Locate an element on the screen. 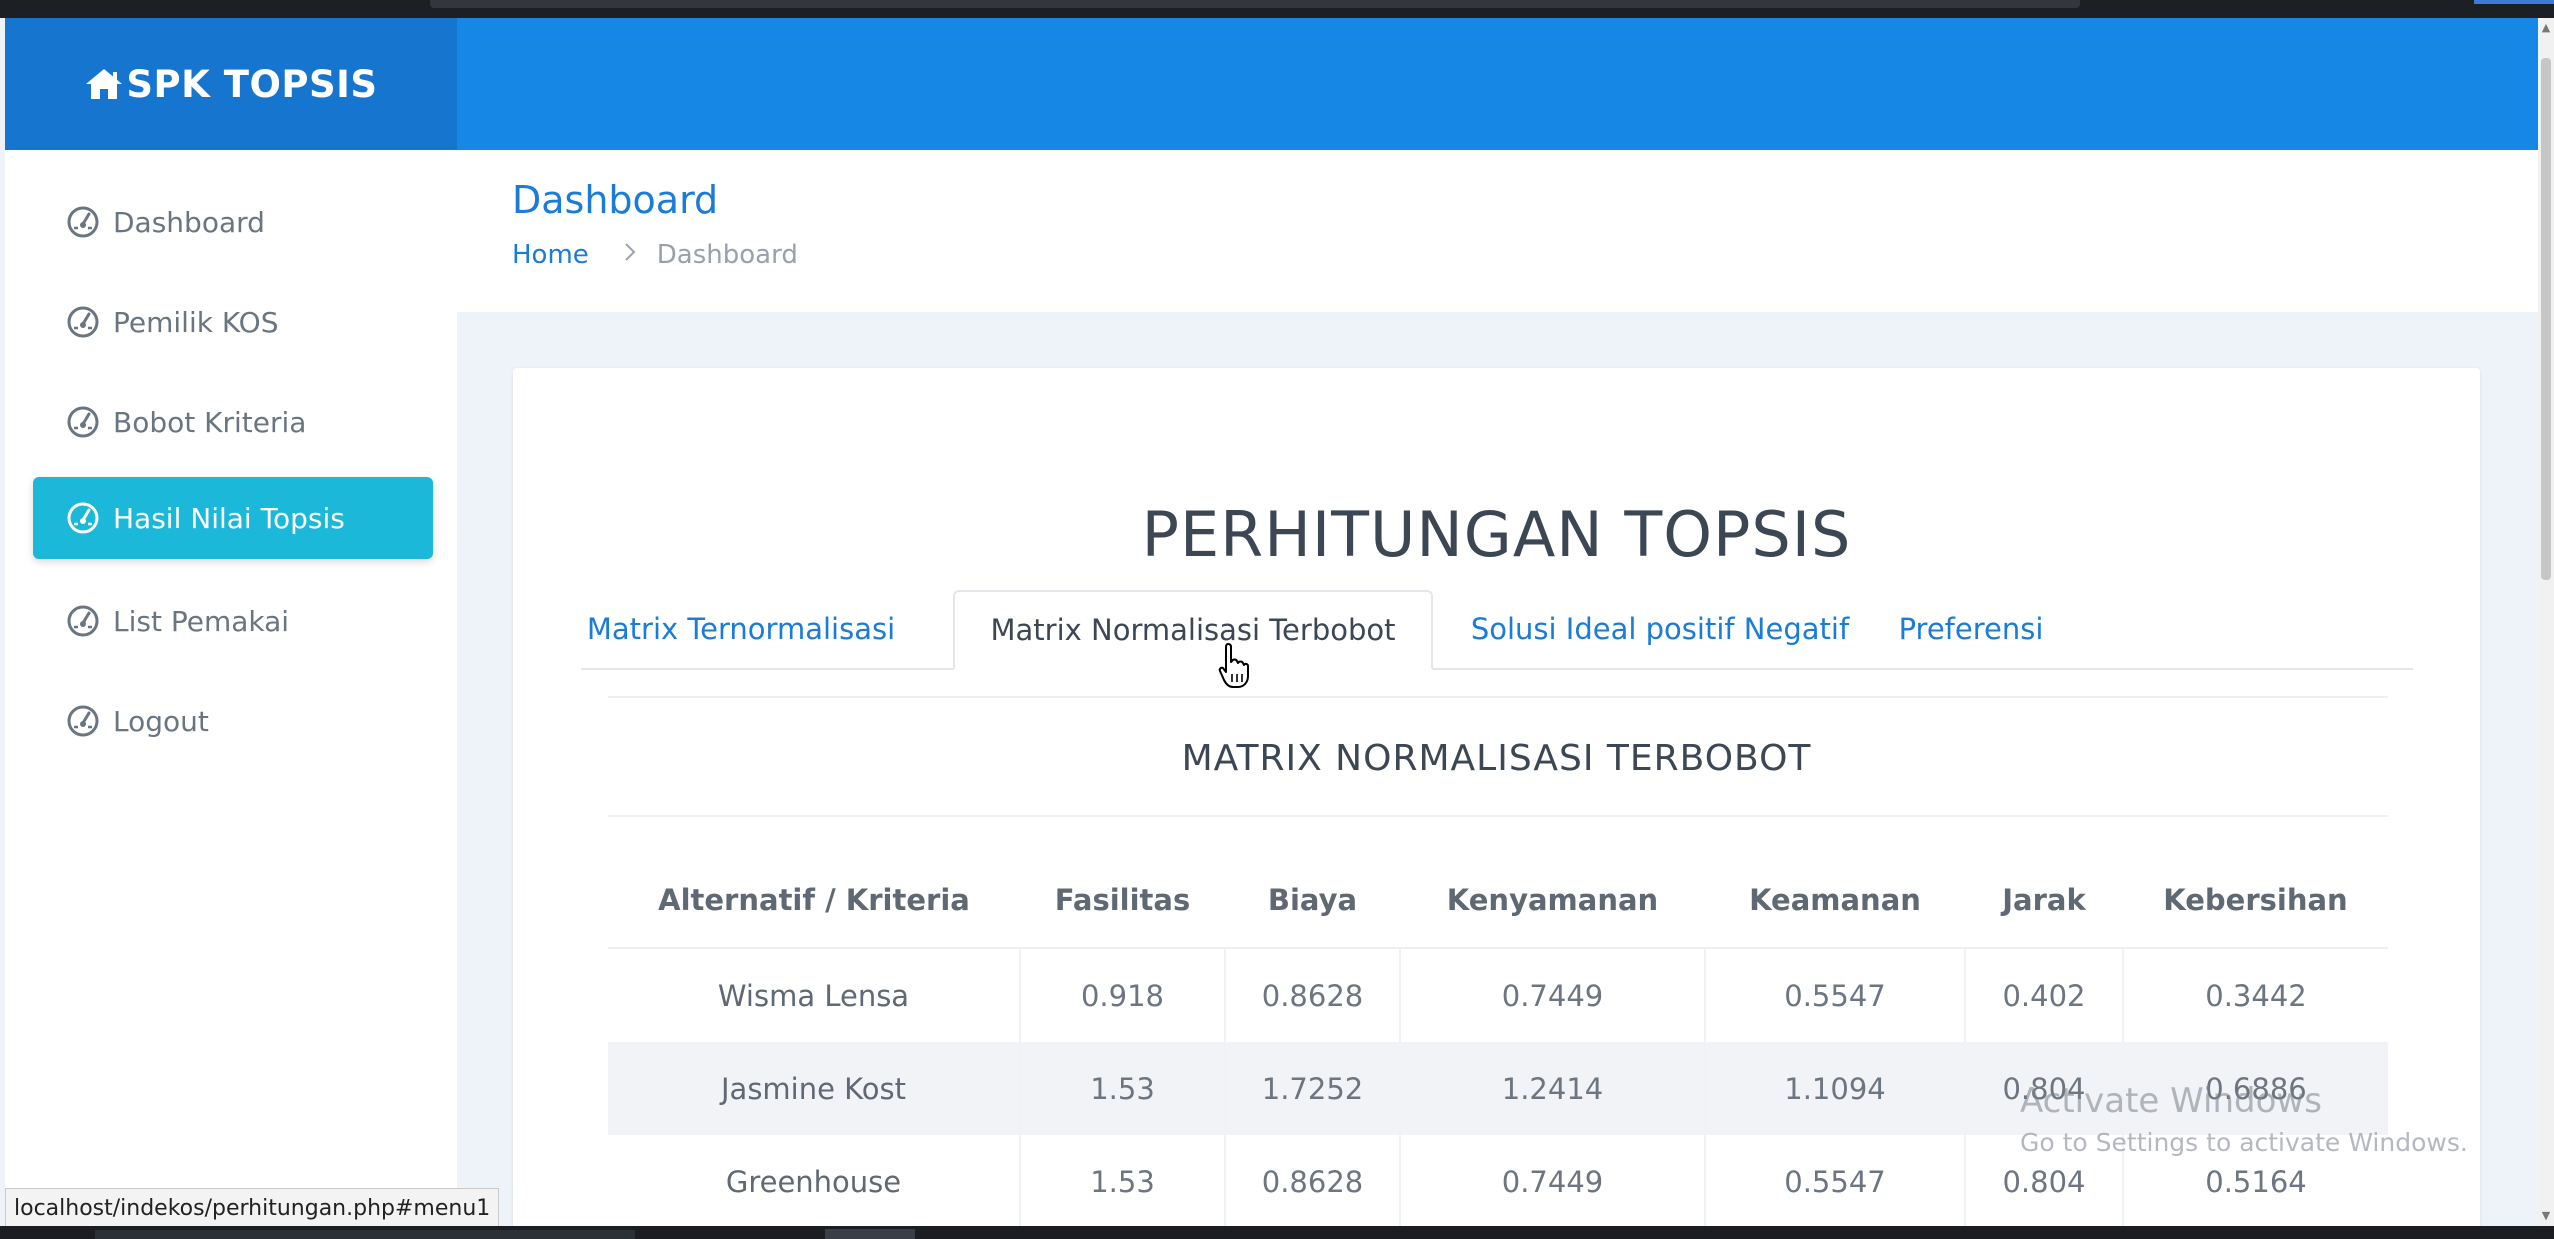  browser-tab-bar is located at coordinates (1255, 4).